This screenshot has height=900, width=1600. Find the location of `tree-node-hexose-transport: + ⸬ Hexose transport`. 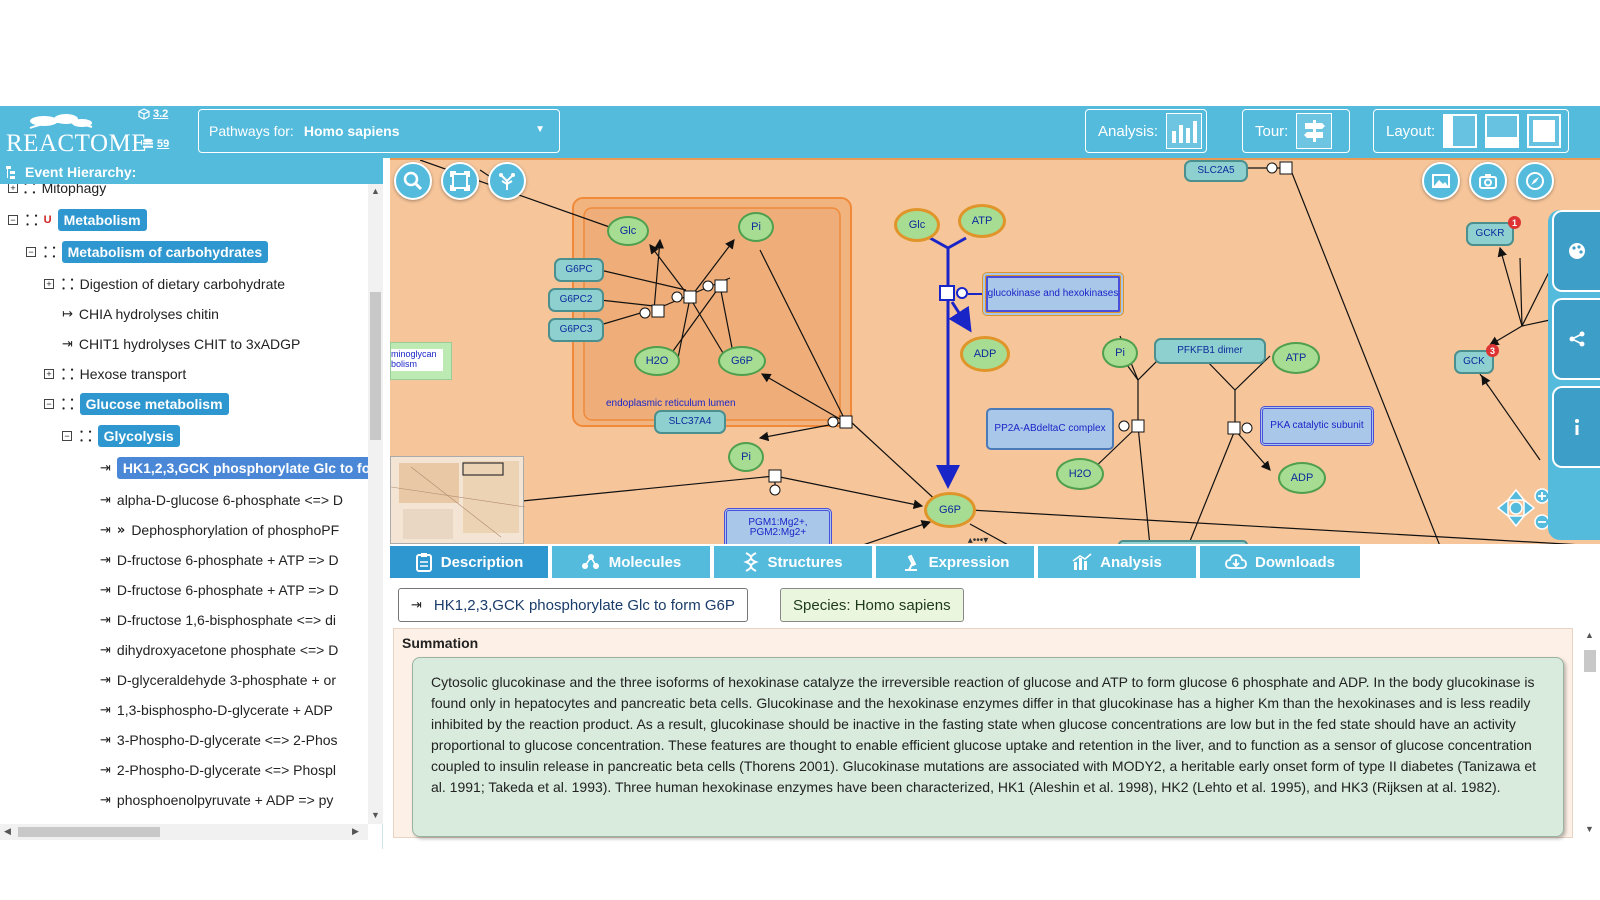

tree-node-hexose-transport: + ⸬ Hexose transport is located at coordinates (115, 374).